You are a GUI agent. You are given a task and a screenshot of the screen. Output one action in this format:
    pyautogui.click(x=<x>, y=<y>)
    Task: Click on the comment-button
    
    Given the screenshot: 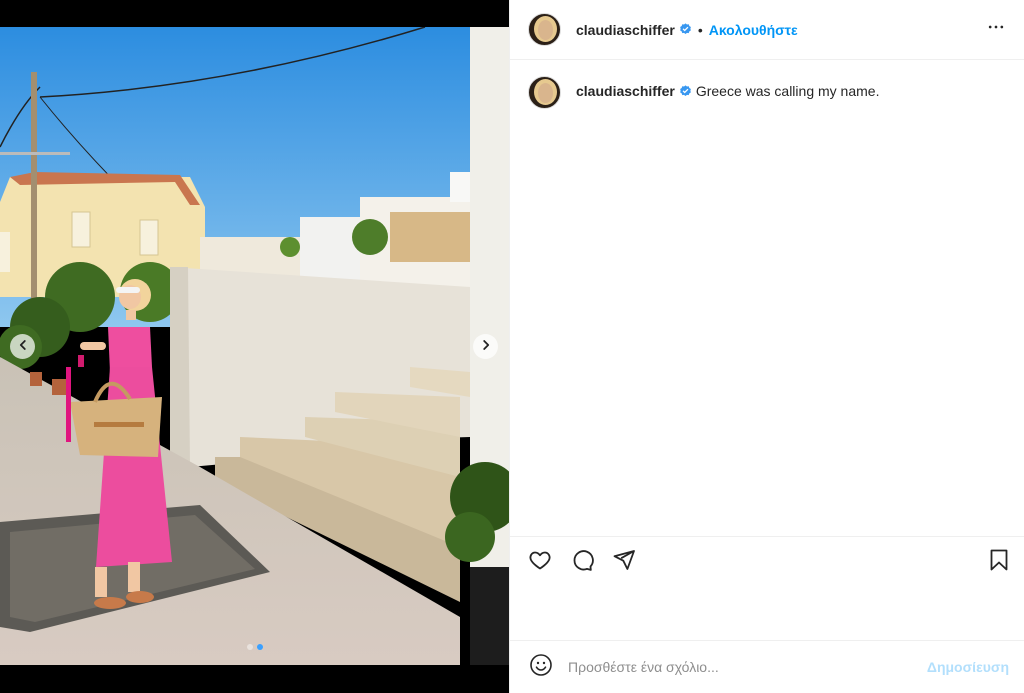 What is the action you would take?
    pyautogui.click(x=582, y=563)
    